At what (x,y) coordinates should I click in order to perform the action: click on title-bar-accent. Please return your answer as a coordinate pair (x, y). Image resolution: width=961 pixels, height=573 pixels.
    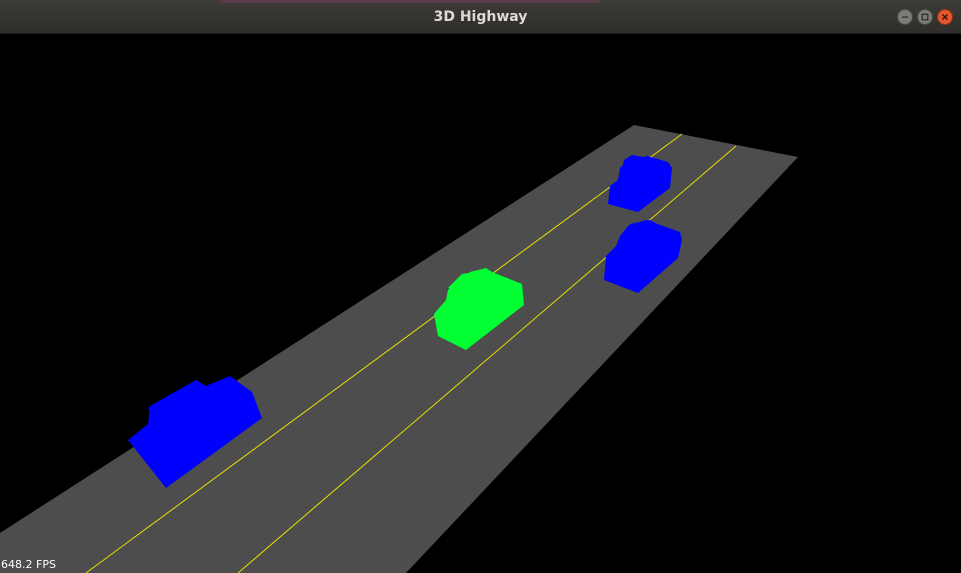
    Looking at the image, I should click on (410, 1).